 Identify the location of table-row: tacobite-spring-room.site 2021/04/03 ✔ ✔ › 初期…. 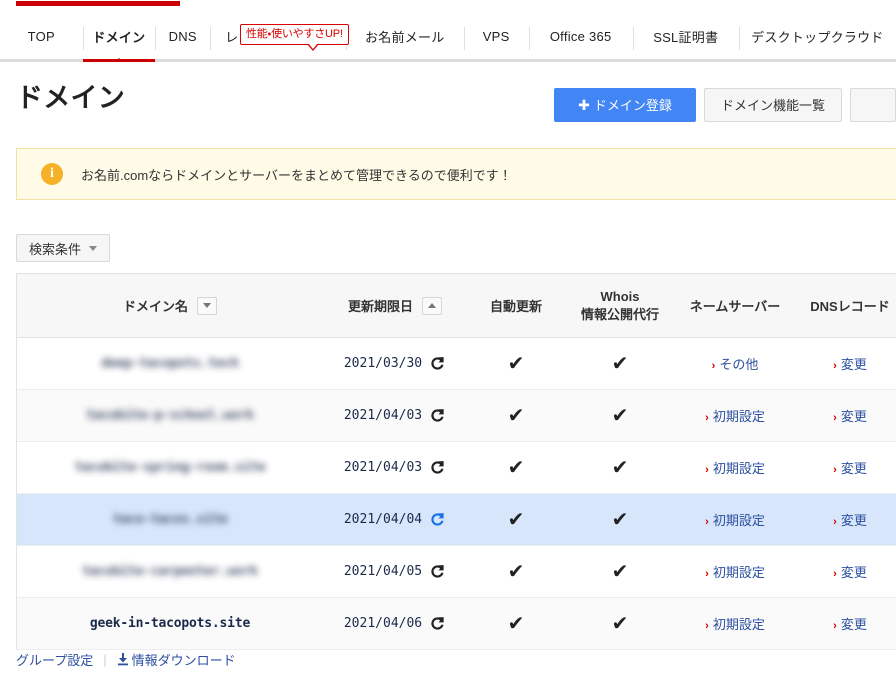
(456, 467).